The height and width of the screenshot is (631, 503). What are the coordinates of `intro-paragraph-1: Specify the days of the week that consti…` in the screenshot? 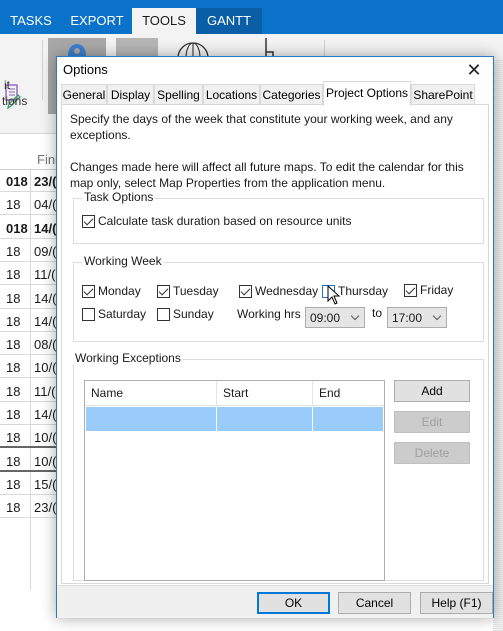 It's located at (261, 127).